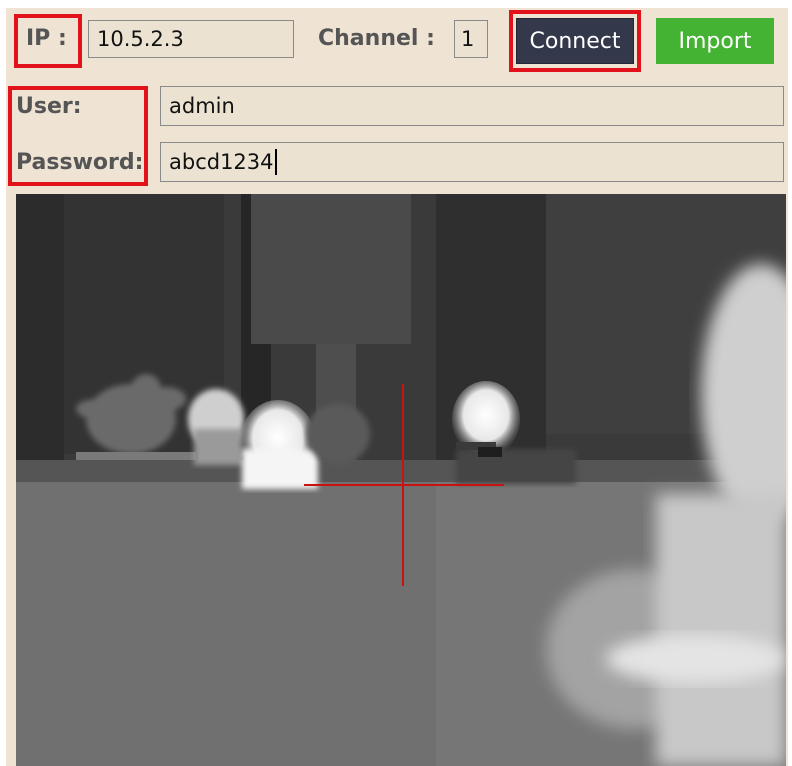  What do you see at coordinates (275, 162) in the screenshot?
I see `text-caret` at bounding box center [275, 162].